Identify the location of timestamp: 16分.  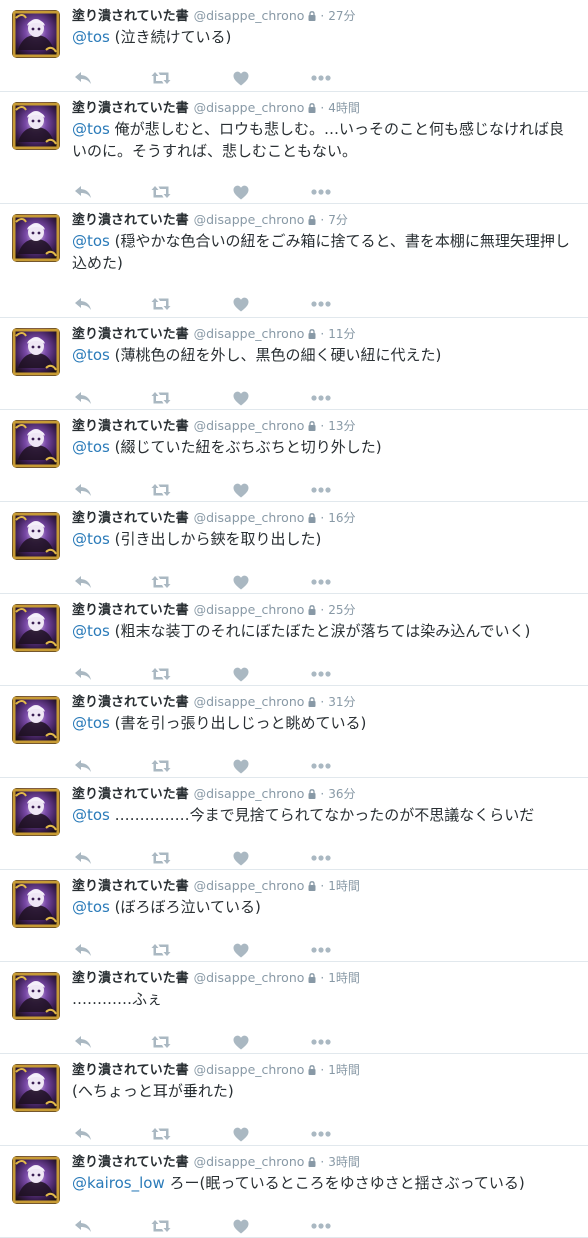
(341, 518).